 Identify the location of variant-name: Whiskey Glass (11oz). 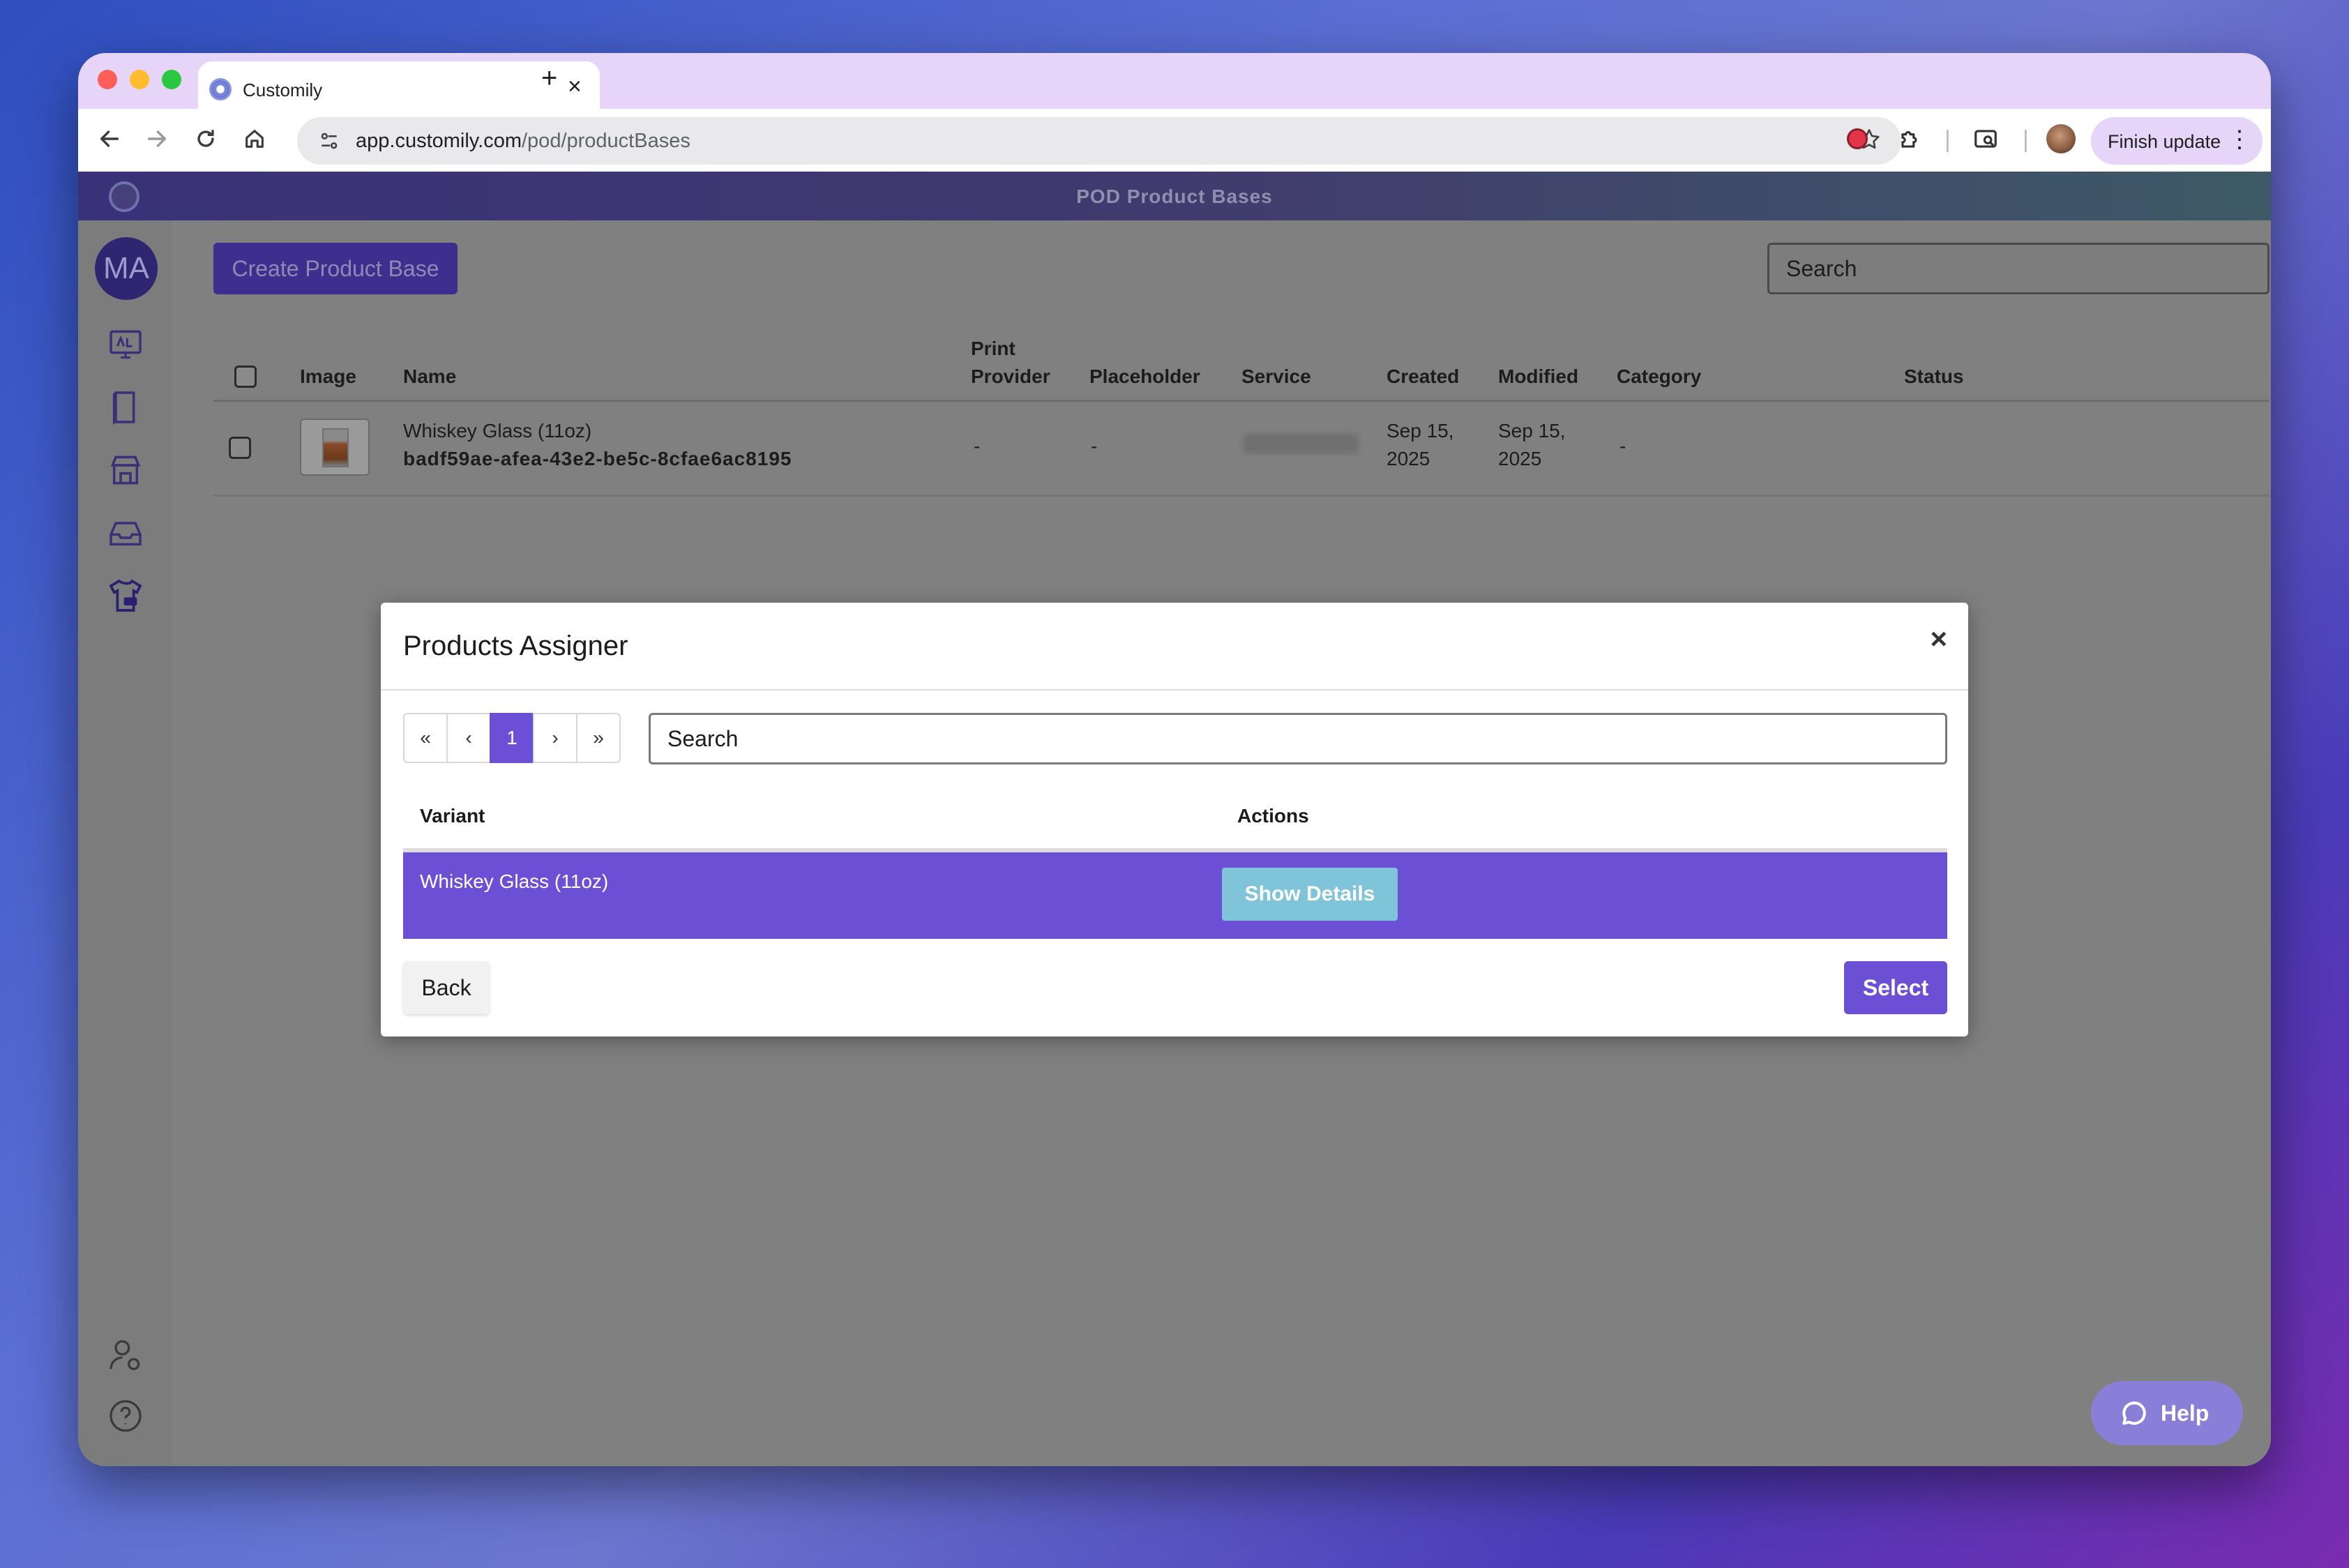
(514, 881).